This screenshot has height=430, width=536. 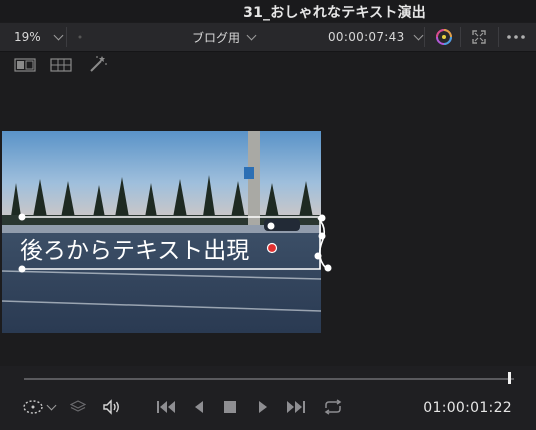 I want to click on play-icon, so click(x=263, y=407).